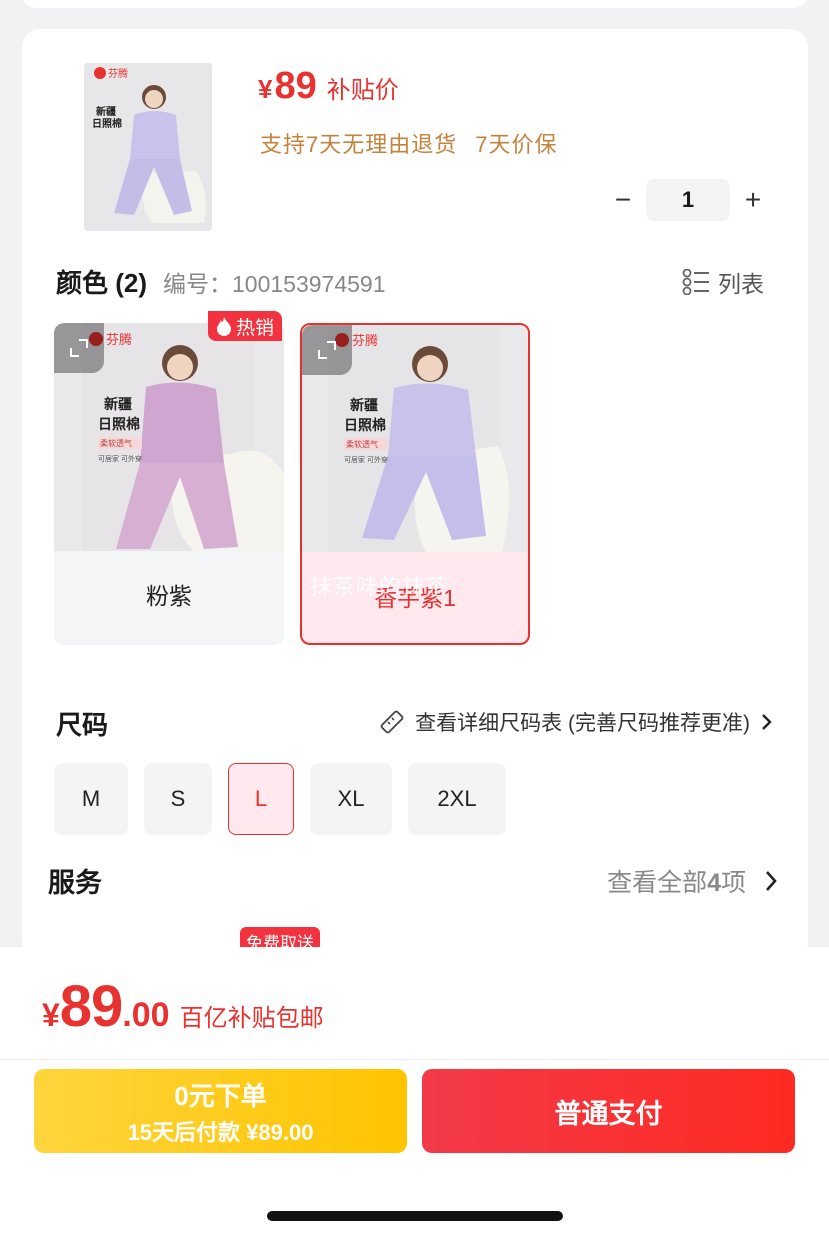 The height and width of the screenshot is (1239, 829). What do you see at coordinates (169, 596) in the screenshot?
I see `color-label: 粉紫` at bounding box center [169, 596].